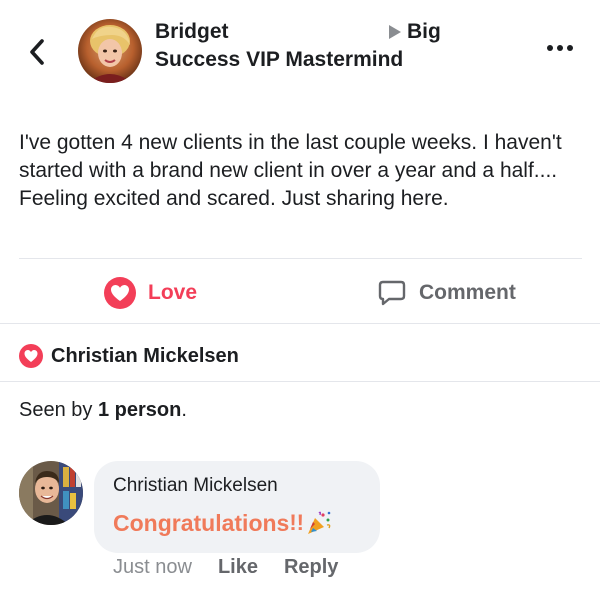 The width and height of the screenshot is (600, 600). What do you see at coordinates (195, 486) in the screenshot?
I see `comment-author: Christian Mickelsen` at bounding box center [195, 486].